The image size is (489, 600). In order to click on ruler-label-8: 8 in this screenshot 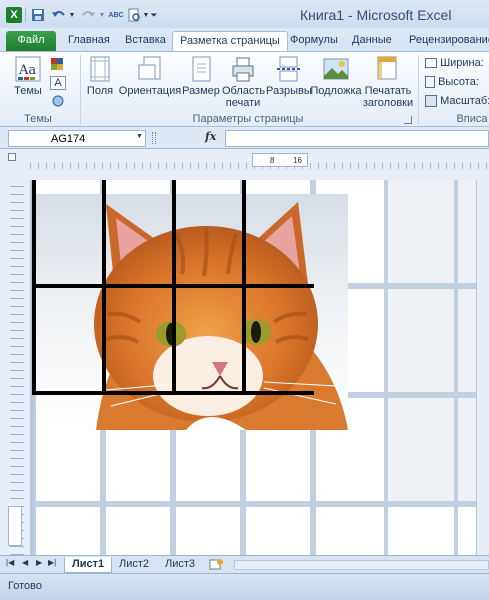, I will do `click(272, 160)`.